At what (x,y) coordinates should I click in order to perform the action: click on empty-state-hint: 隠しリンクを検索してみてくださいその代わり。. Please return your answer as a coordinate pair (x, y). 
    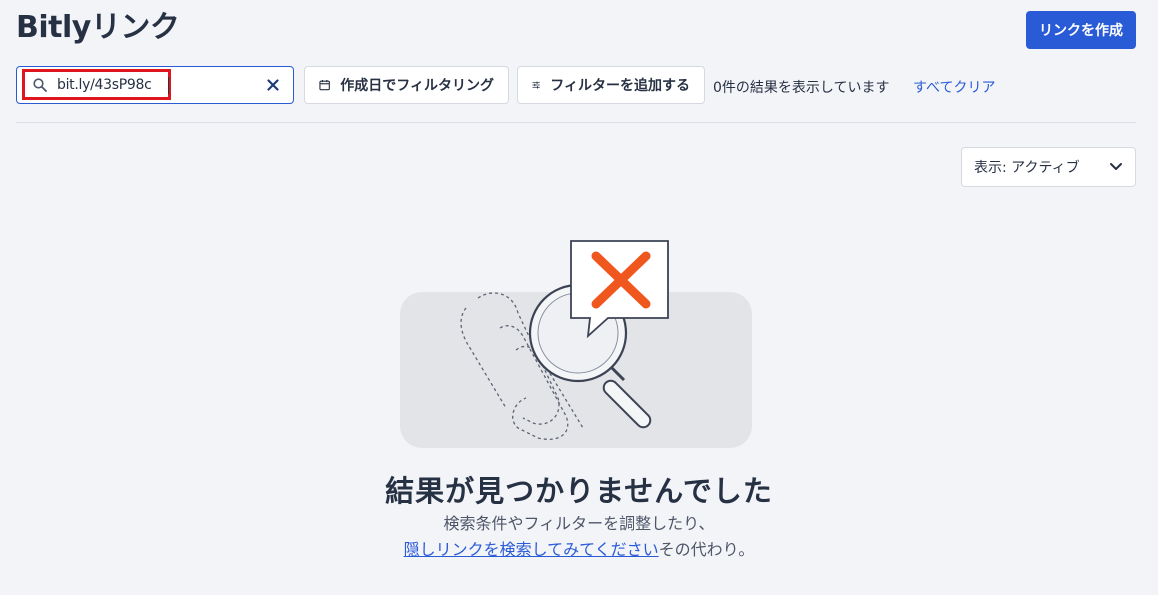
    Looking at the image, I should click on (579, 550).